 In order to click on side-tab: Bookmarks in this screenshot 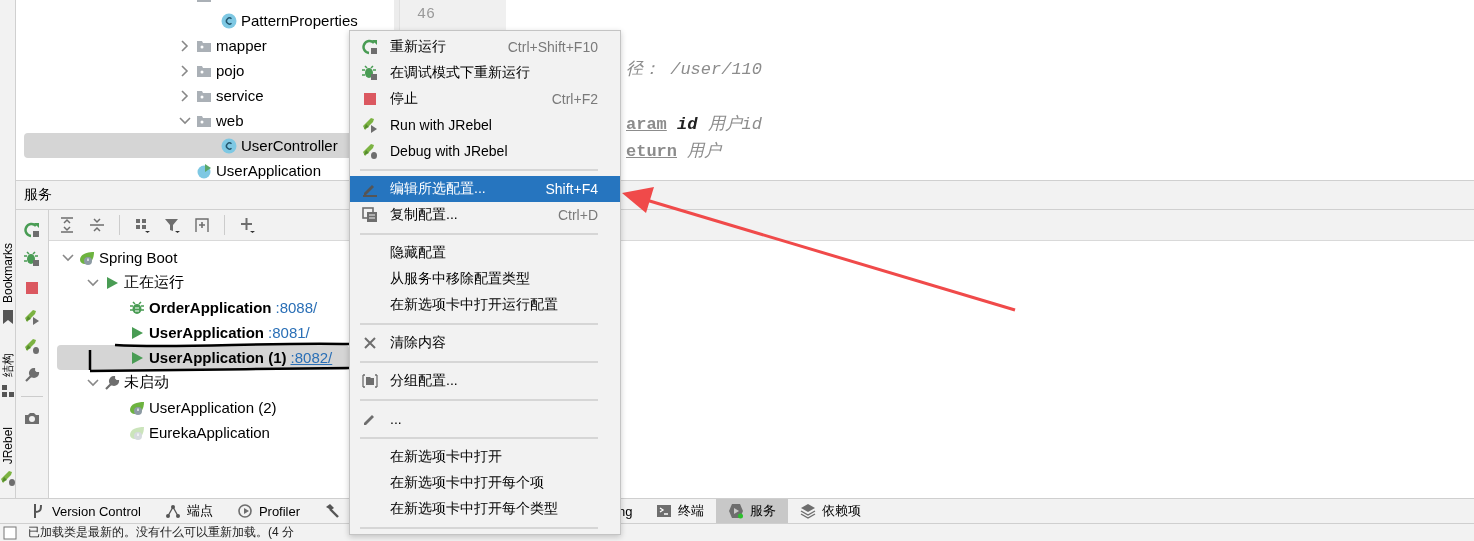, I will do `click(7, 273)`.